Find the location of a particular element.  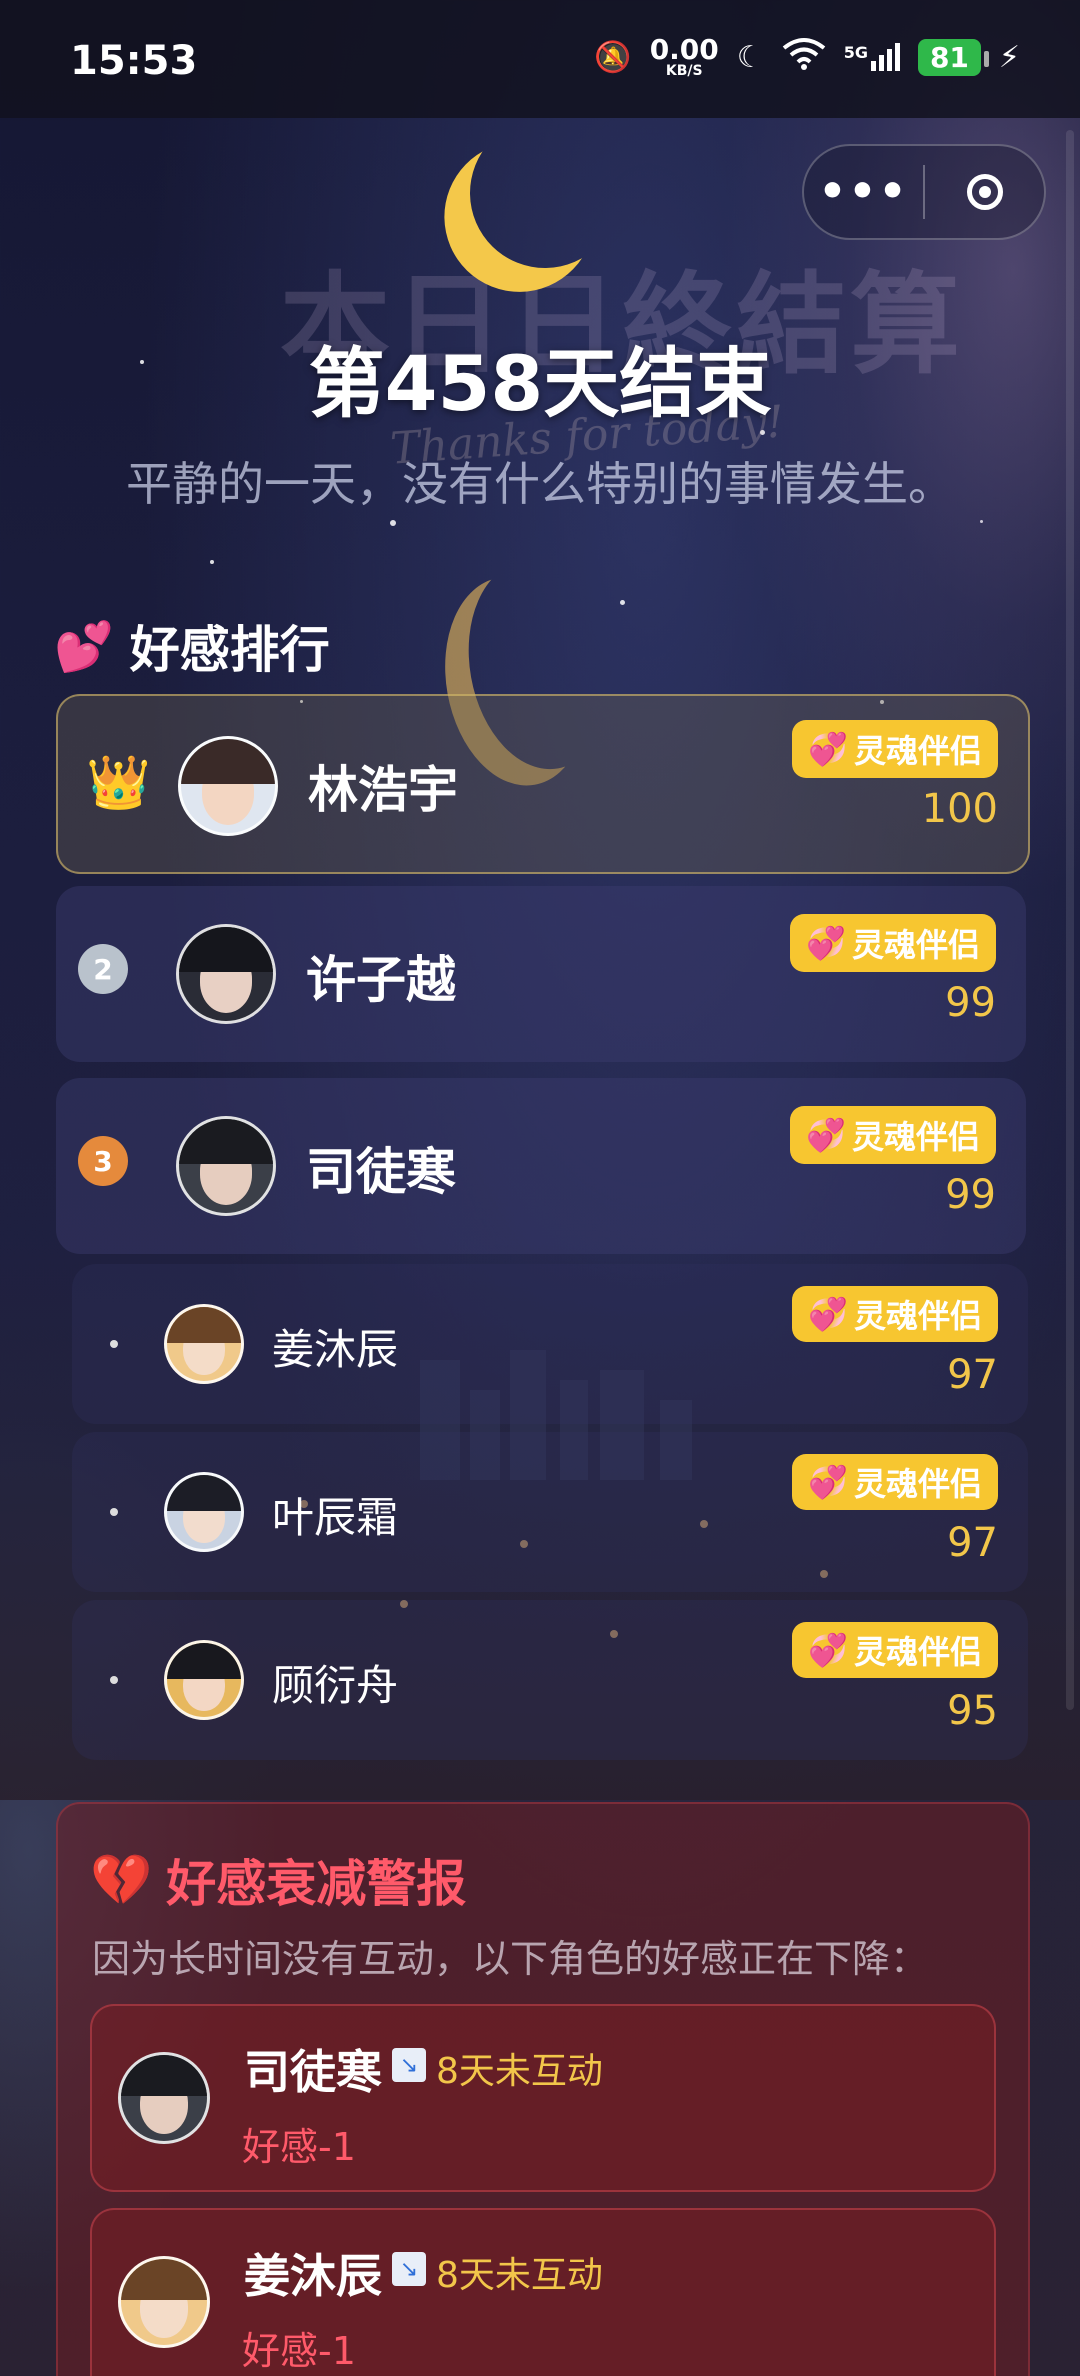

character-name: 叶辰霜 is located at coordinates (335, 1517).